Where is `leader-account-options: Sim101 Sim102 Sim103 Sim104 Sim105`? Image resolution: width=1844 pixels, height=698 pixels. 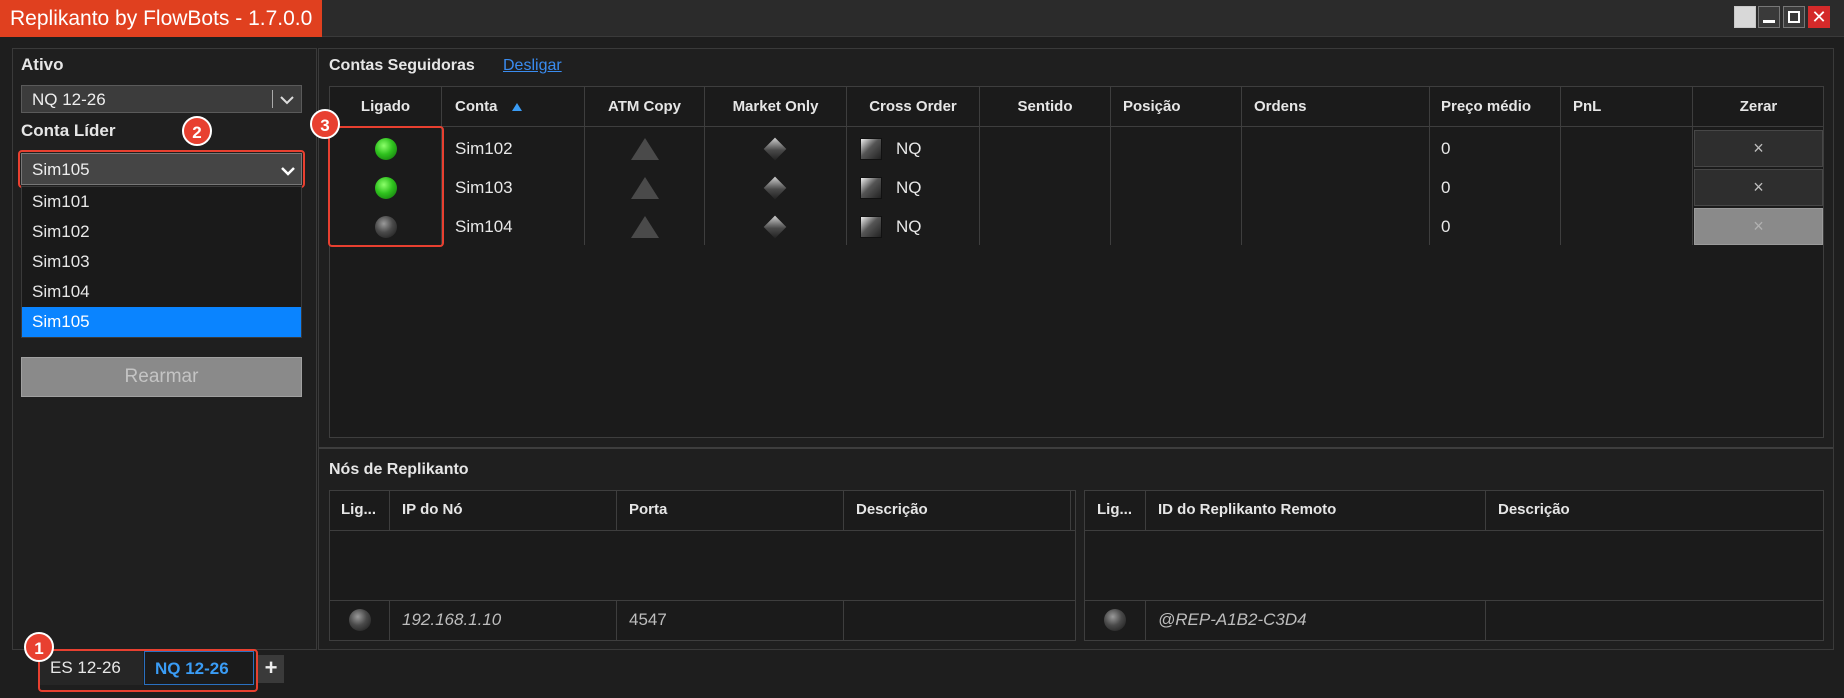
leader-account-options: Sim101 Sim102 Sim103 Sim104 Sim105 is located at coordinates (161, 262).